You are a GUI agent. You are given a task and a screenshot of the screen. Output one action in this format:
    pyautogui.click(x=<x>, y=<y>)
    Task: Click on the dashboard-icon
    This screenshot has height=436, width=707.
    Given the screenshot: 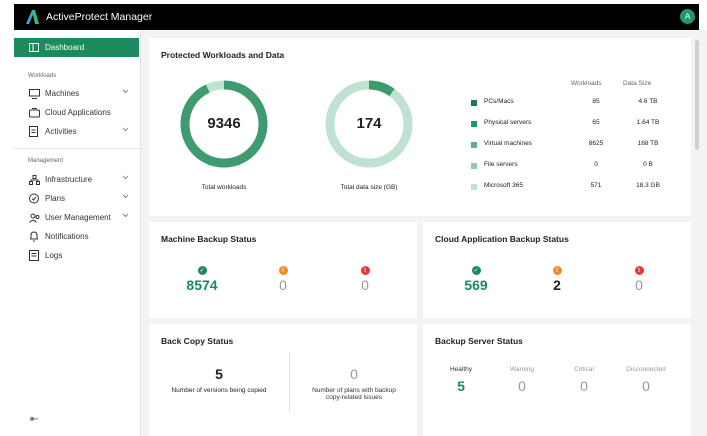 What is the action you would take?
    pyautogui.click(x=34, y=48)
    